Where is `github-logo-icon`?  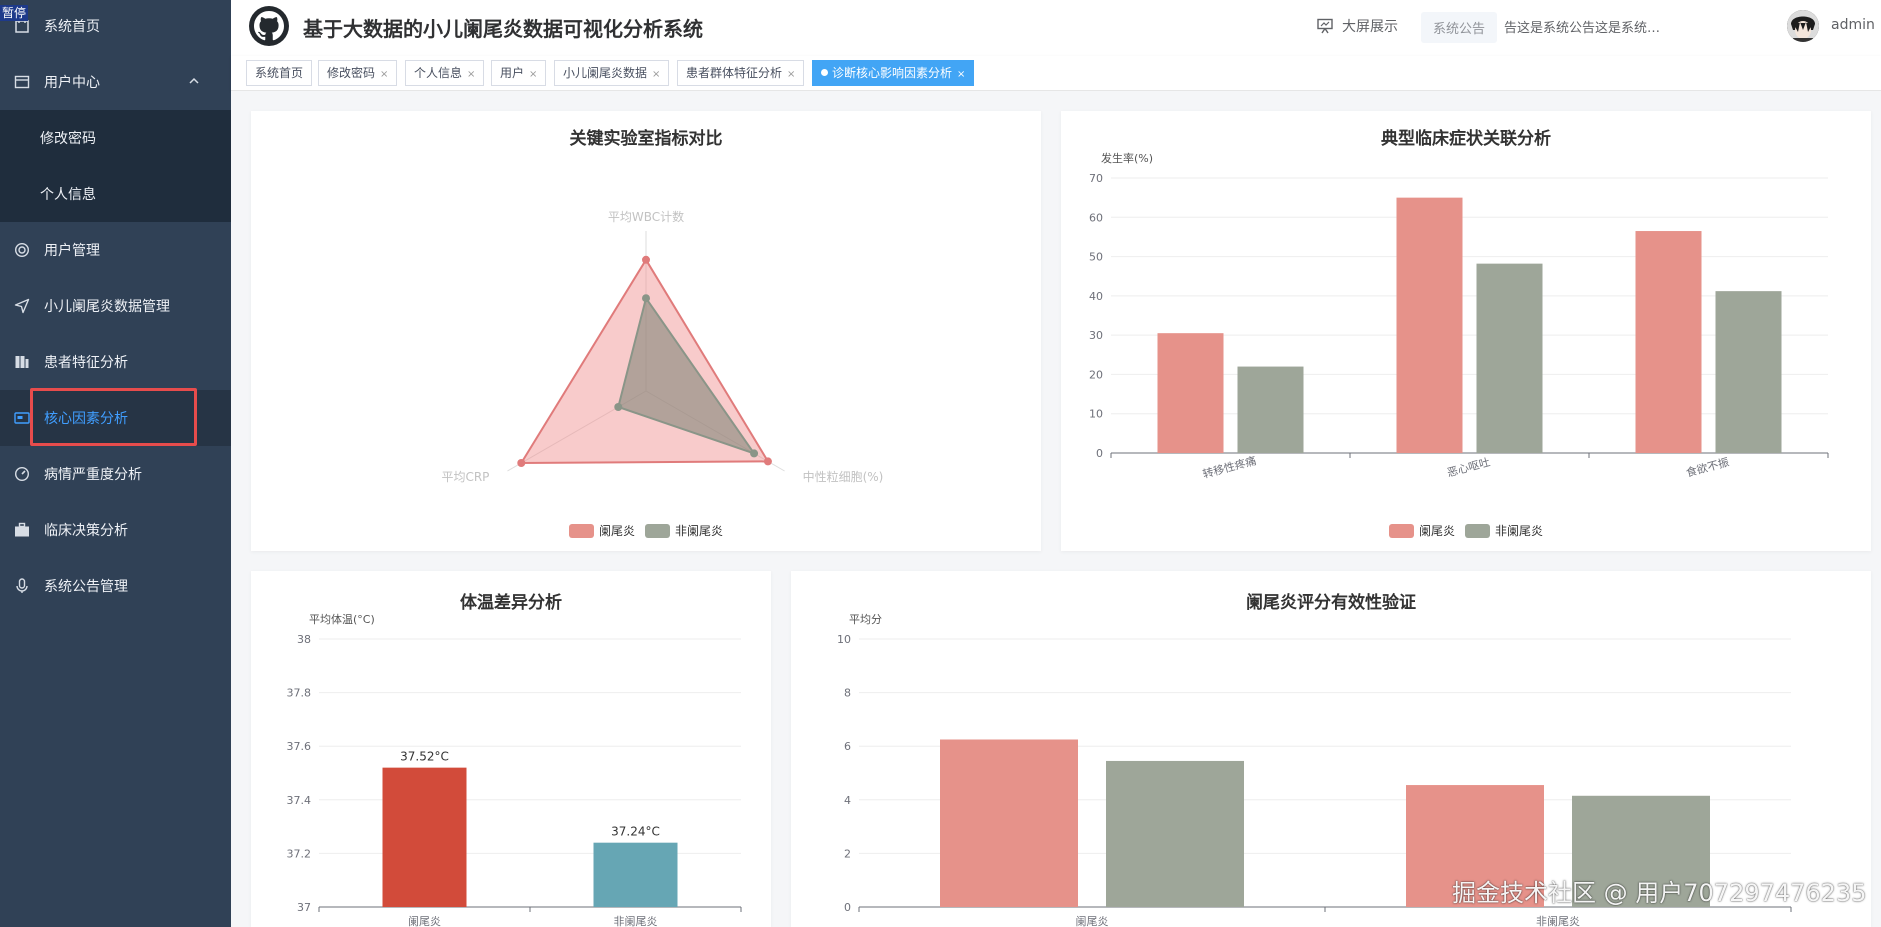
github-logo-icon is located at coordinates (269, 26).